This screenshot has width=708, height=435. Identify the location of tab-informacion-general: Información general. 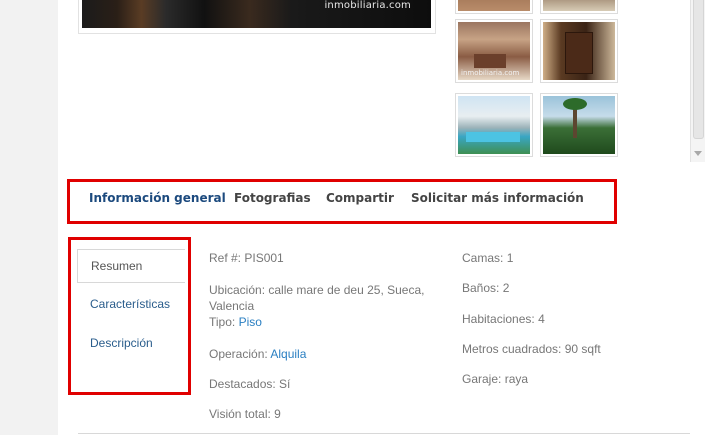
(157, 198).